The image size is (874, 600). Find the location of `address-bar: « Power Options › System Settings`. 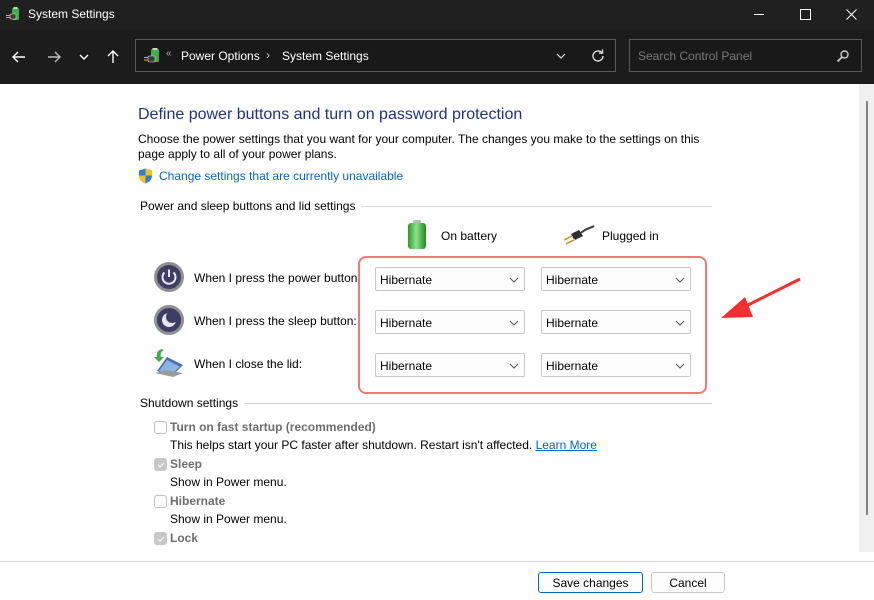

address-bar: « Power Options › System Settings is located at coordinates (375, 55).